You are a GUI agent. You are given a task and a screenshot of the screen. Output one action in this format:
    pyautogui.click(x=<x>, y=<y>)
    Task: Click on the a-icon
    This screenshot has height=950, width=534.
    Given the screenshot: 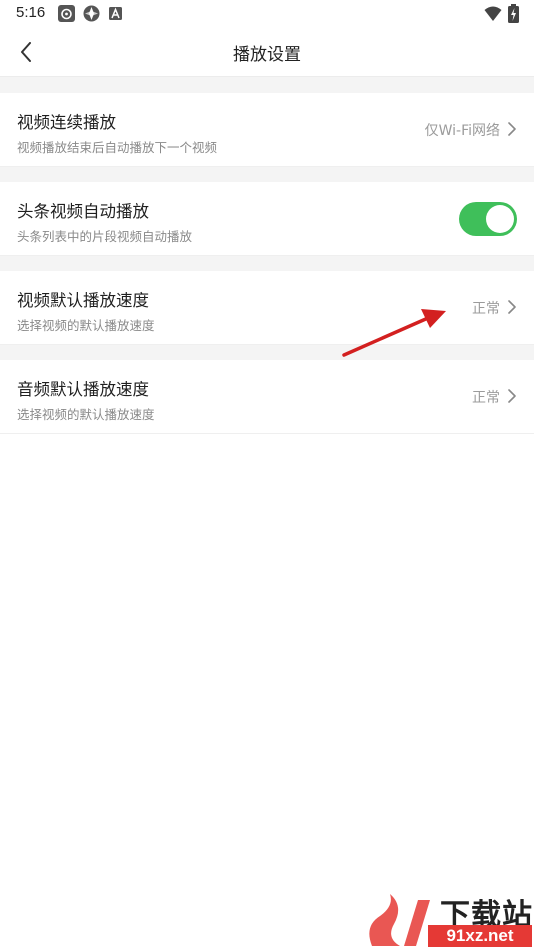 What is the action you would take?
    pyautogui.click(x=115, y=13)
    